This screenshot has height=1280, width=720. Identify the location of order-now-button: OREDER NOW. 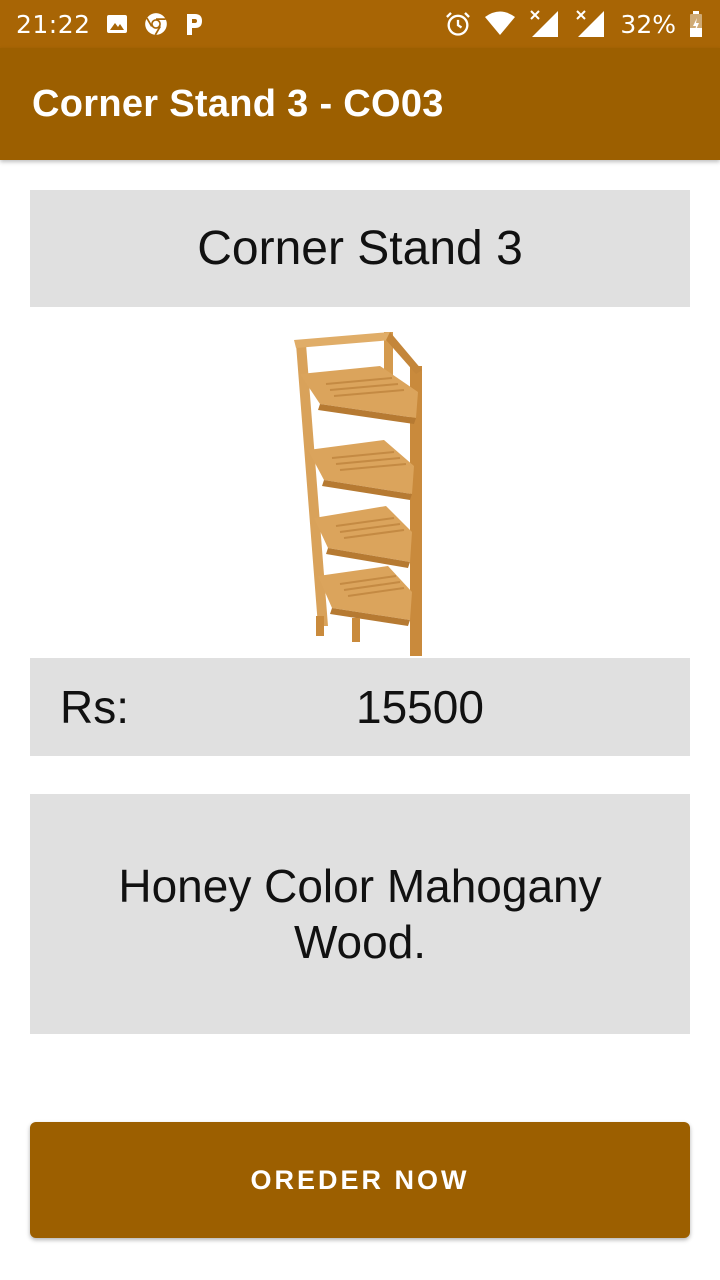
(360, 1180).